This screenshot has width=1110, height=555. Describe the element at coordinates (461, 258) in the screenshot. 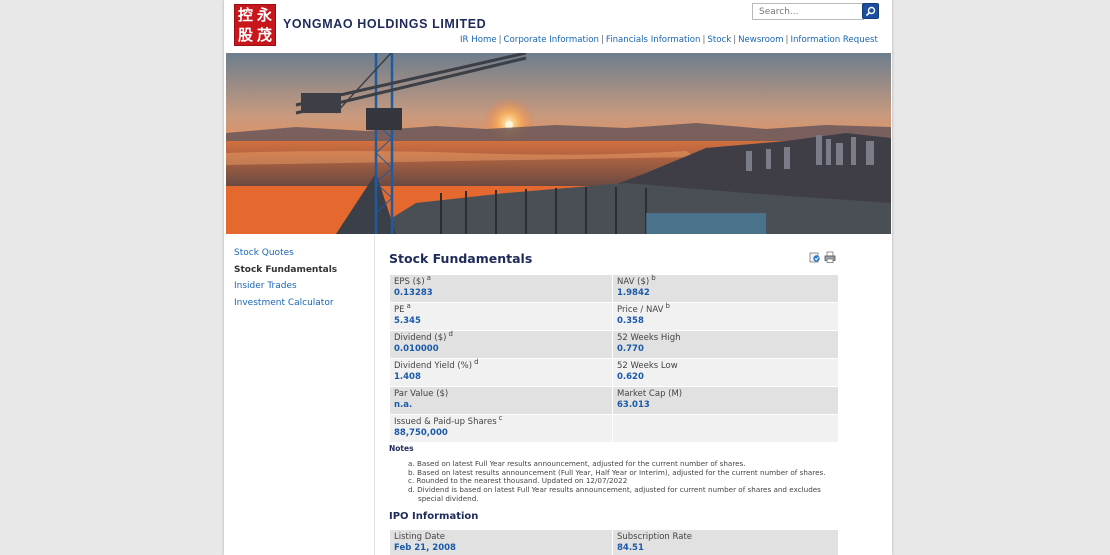

I see `page-title: Stock Fundamentals` at that location.